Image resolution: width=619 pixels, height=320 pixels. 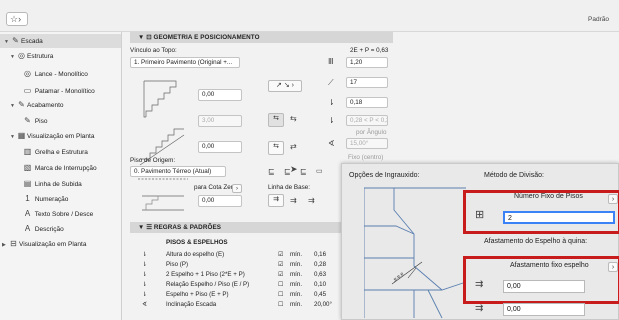 I want to click on descricao-icon: A, so click(x=27, y=228).